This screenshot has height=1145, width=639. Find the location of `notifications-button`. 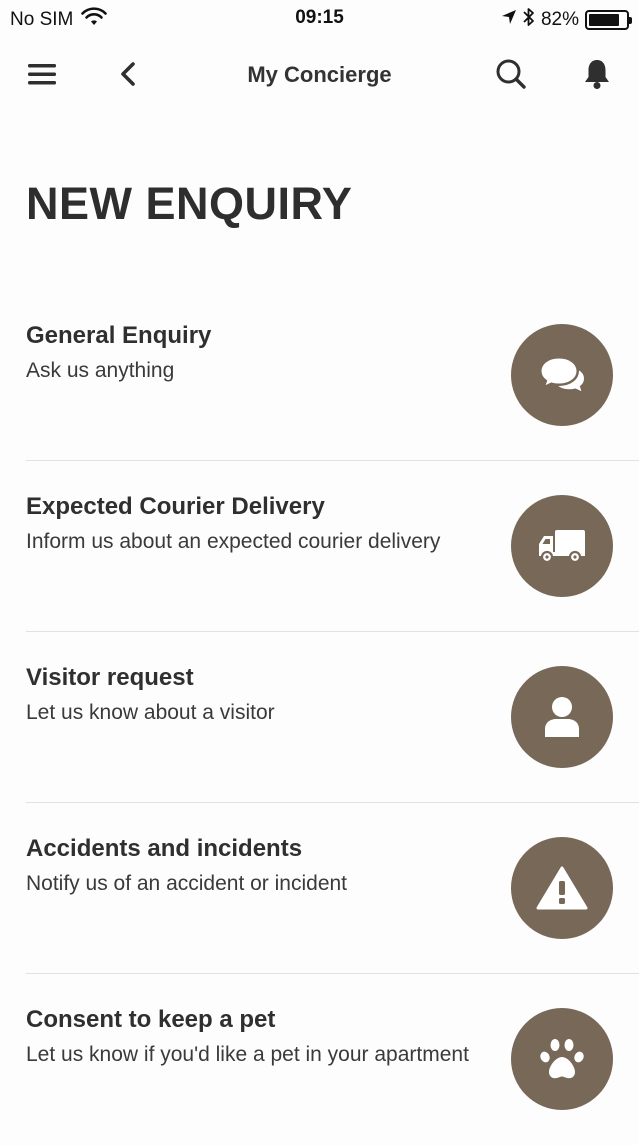

notifications-button is located at coordinates (597, 76).